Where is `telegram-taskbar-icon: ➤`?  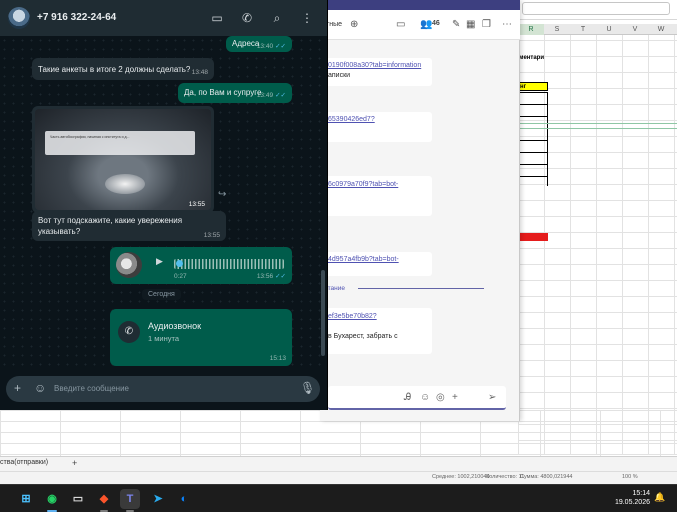
telegram-taskbar-icon: ➤ is located at coordinates (158, 499).